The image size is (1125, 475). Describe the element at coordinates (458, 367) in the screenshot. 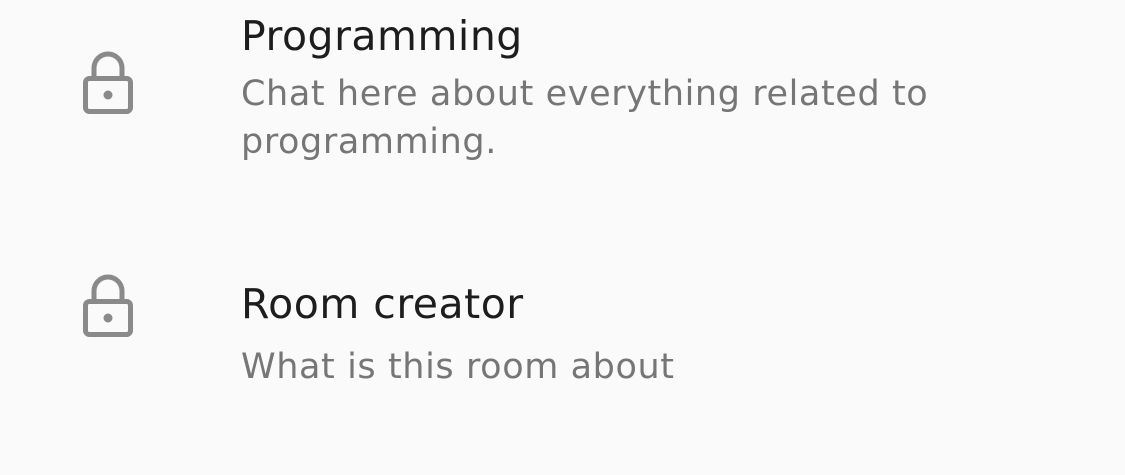

I see `room-description: What is this room about` at that location.